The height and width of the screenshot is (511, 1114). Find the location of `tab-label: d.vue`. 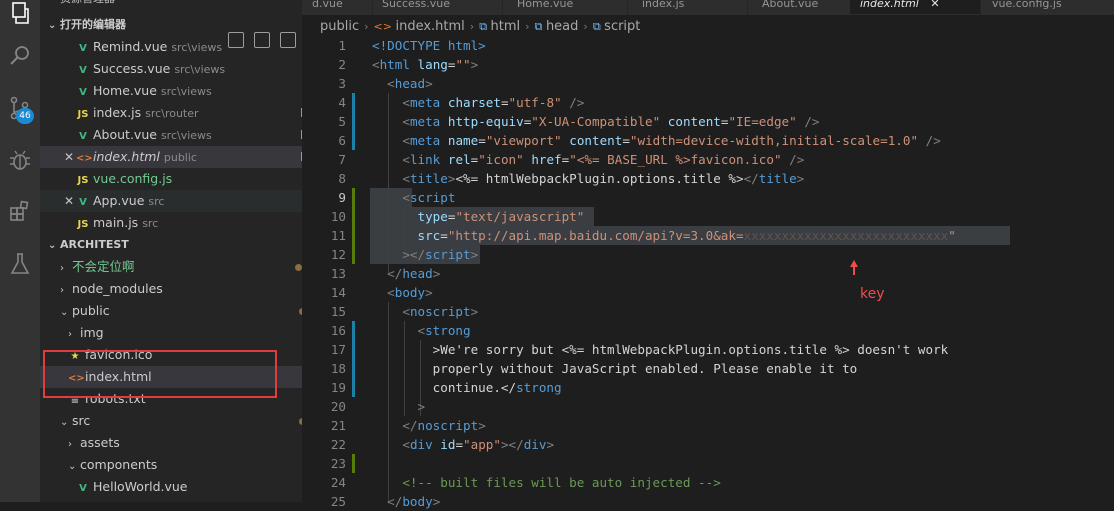

tab-label: d.vue is located at coordinates (327, 5).